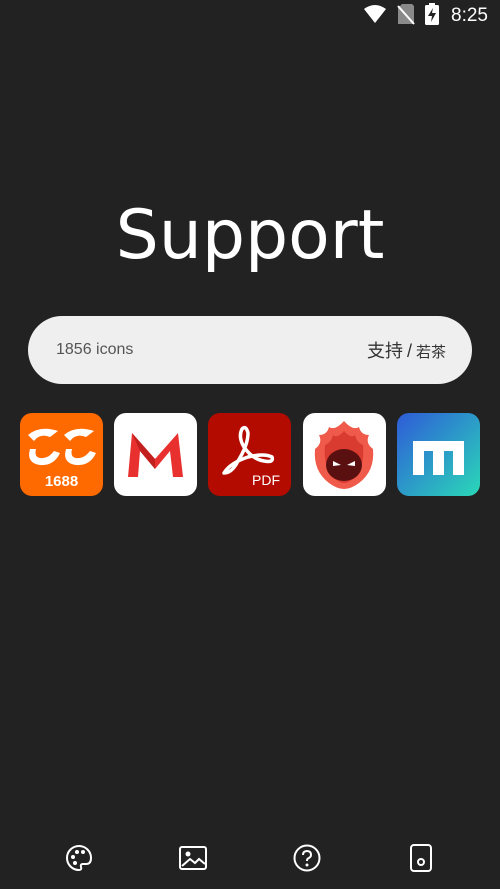 The height and width of the screenshot is (889, 500). What do you see at coordinates (469, 15) in the screenshot?
I see `status-time: 8:25` at bounding box center [469, 15].